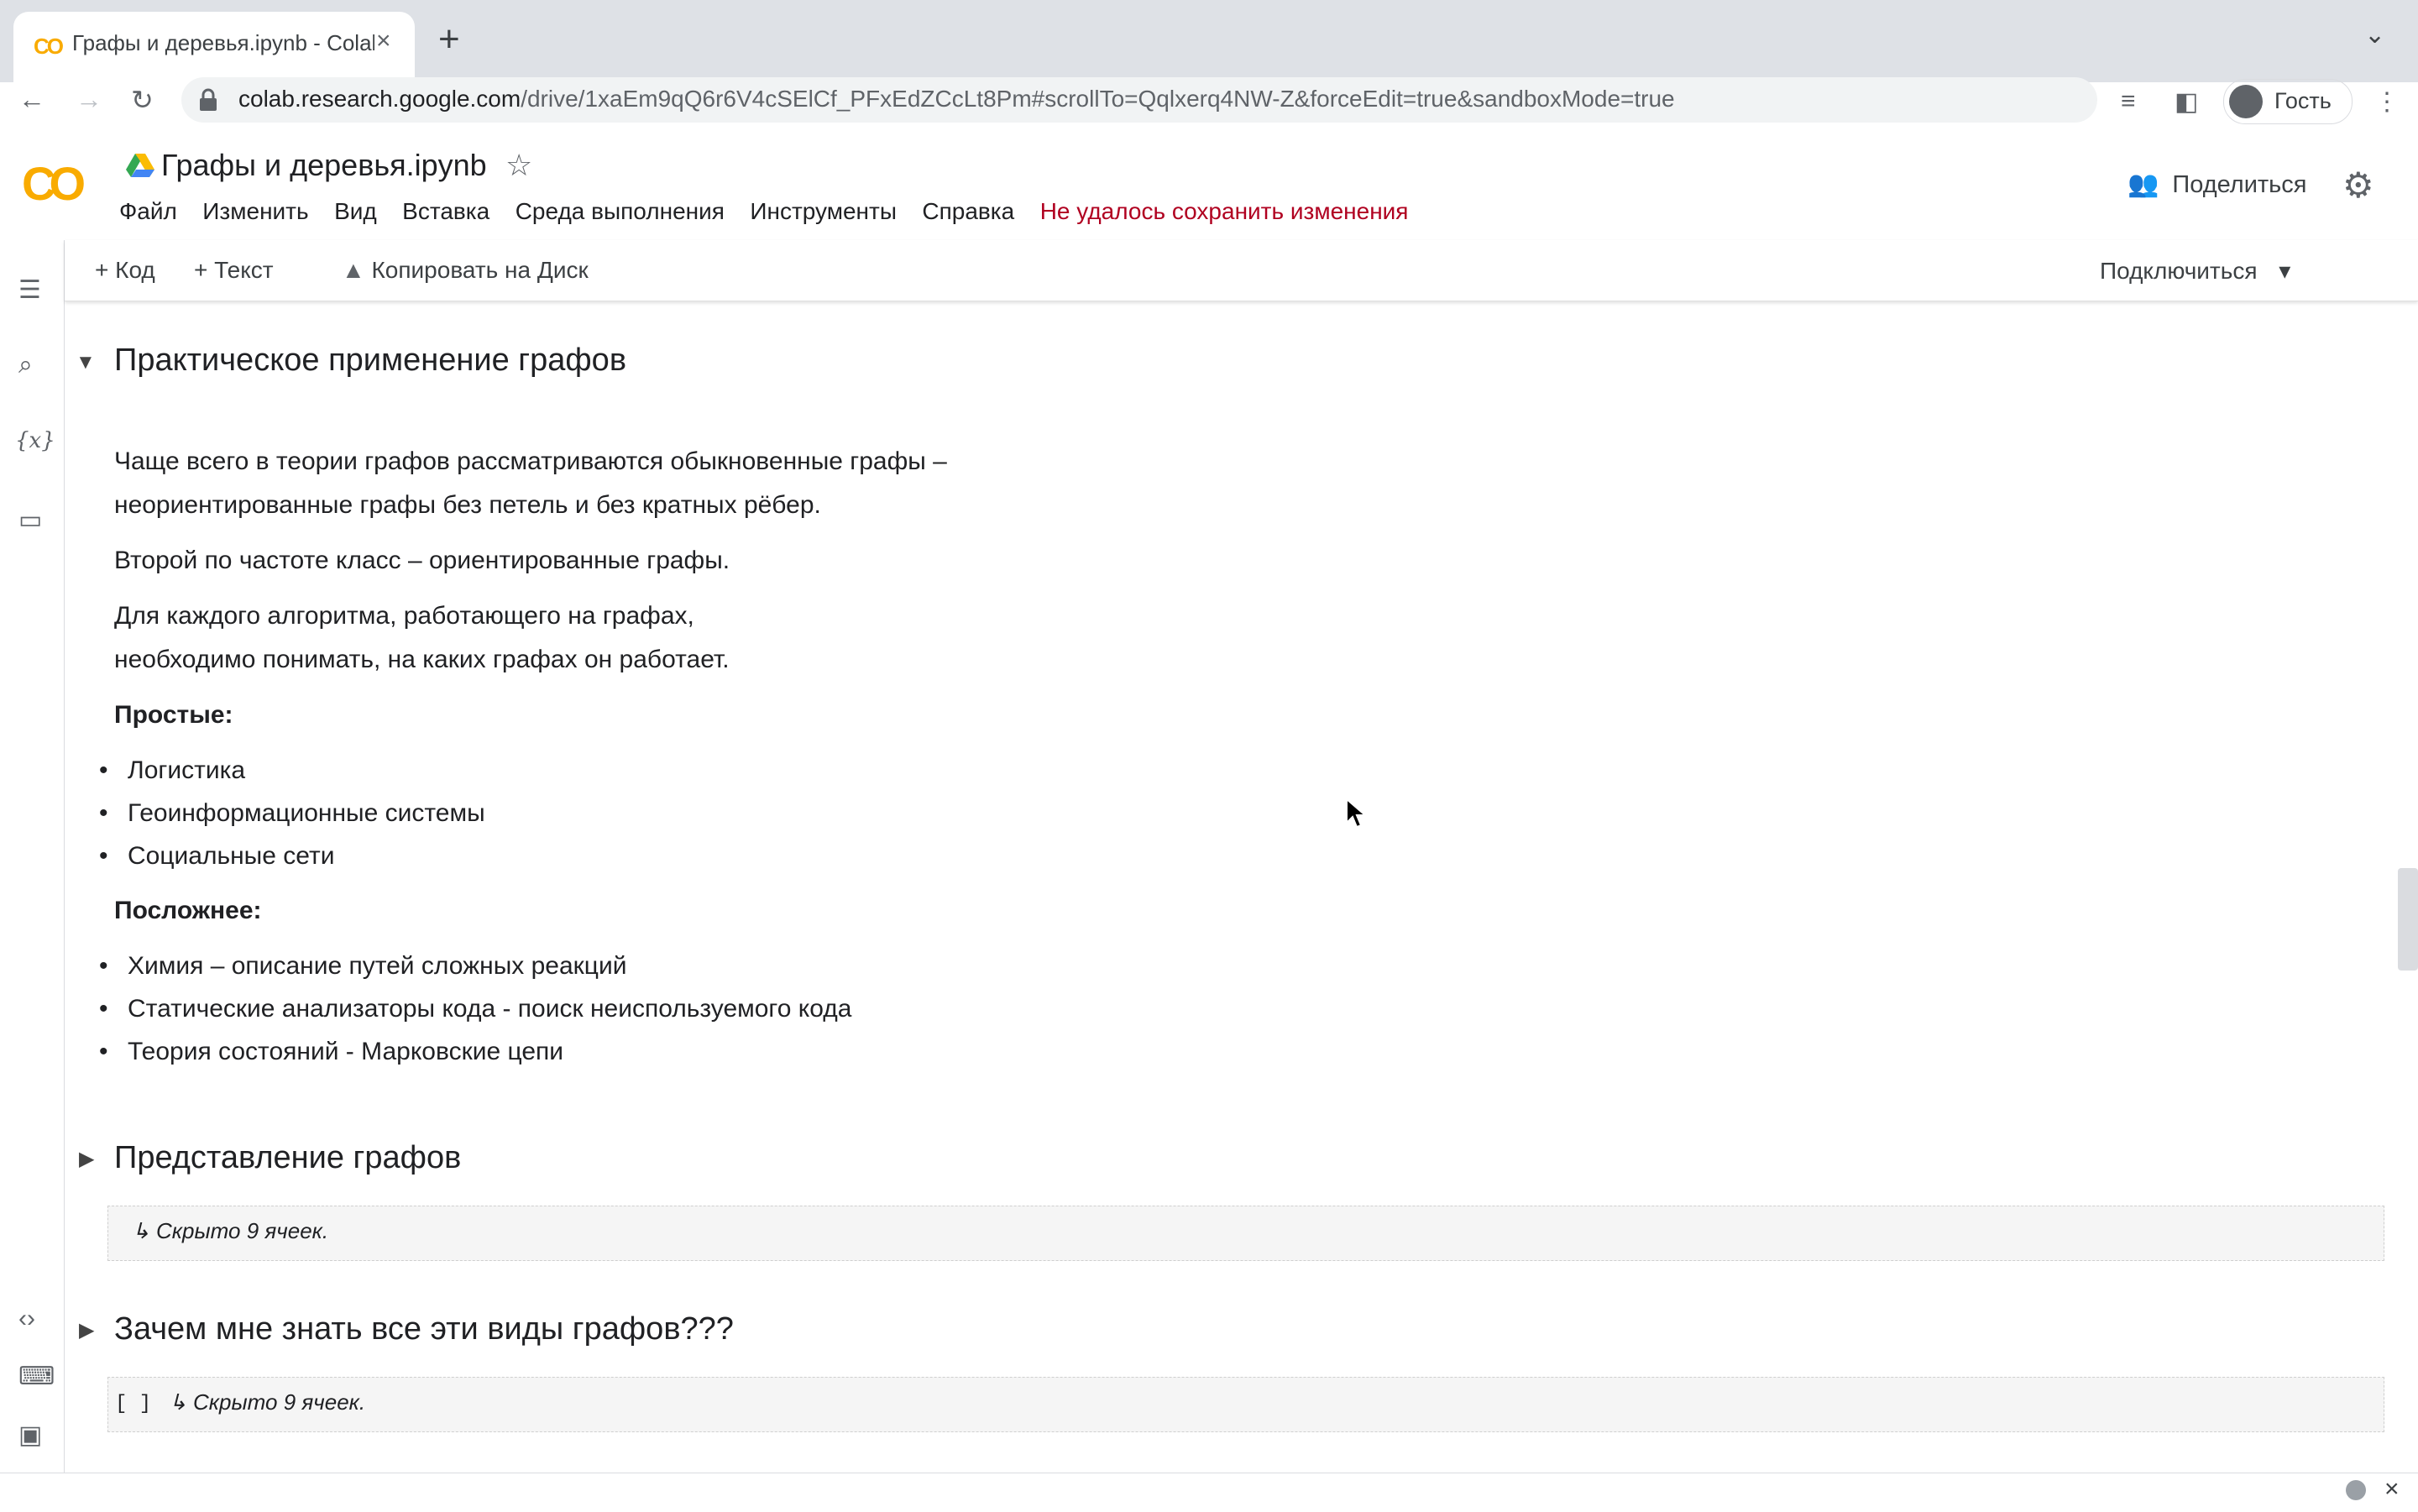 Image resolution: width=2418 pixels, height=1512 pixels. What do you see at coordinates (480, 270) in the screenshot?
I see `copy-to-drive-label: Копировать на Диск` at bounding box center [480, 270].